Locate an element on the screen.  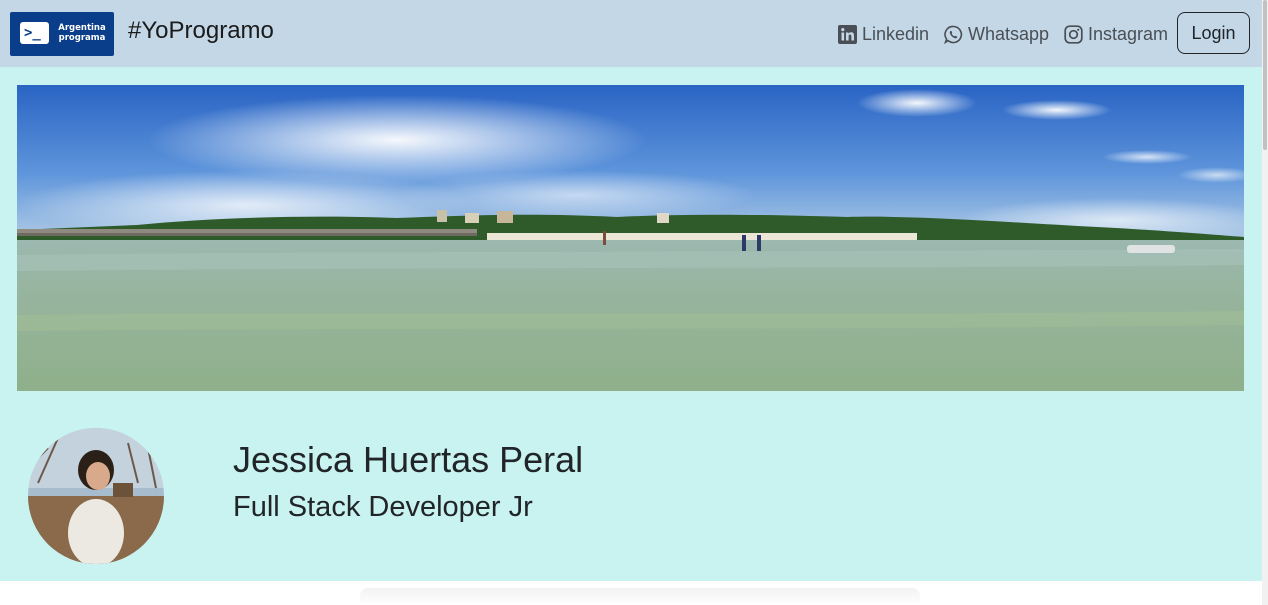
instagram-icon is located at coordinates (1073, 34).